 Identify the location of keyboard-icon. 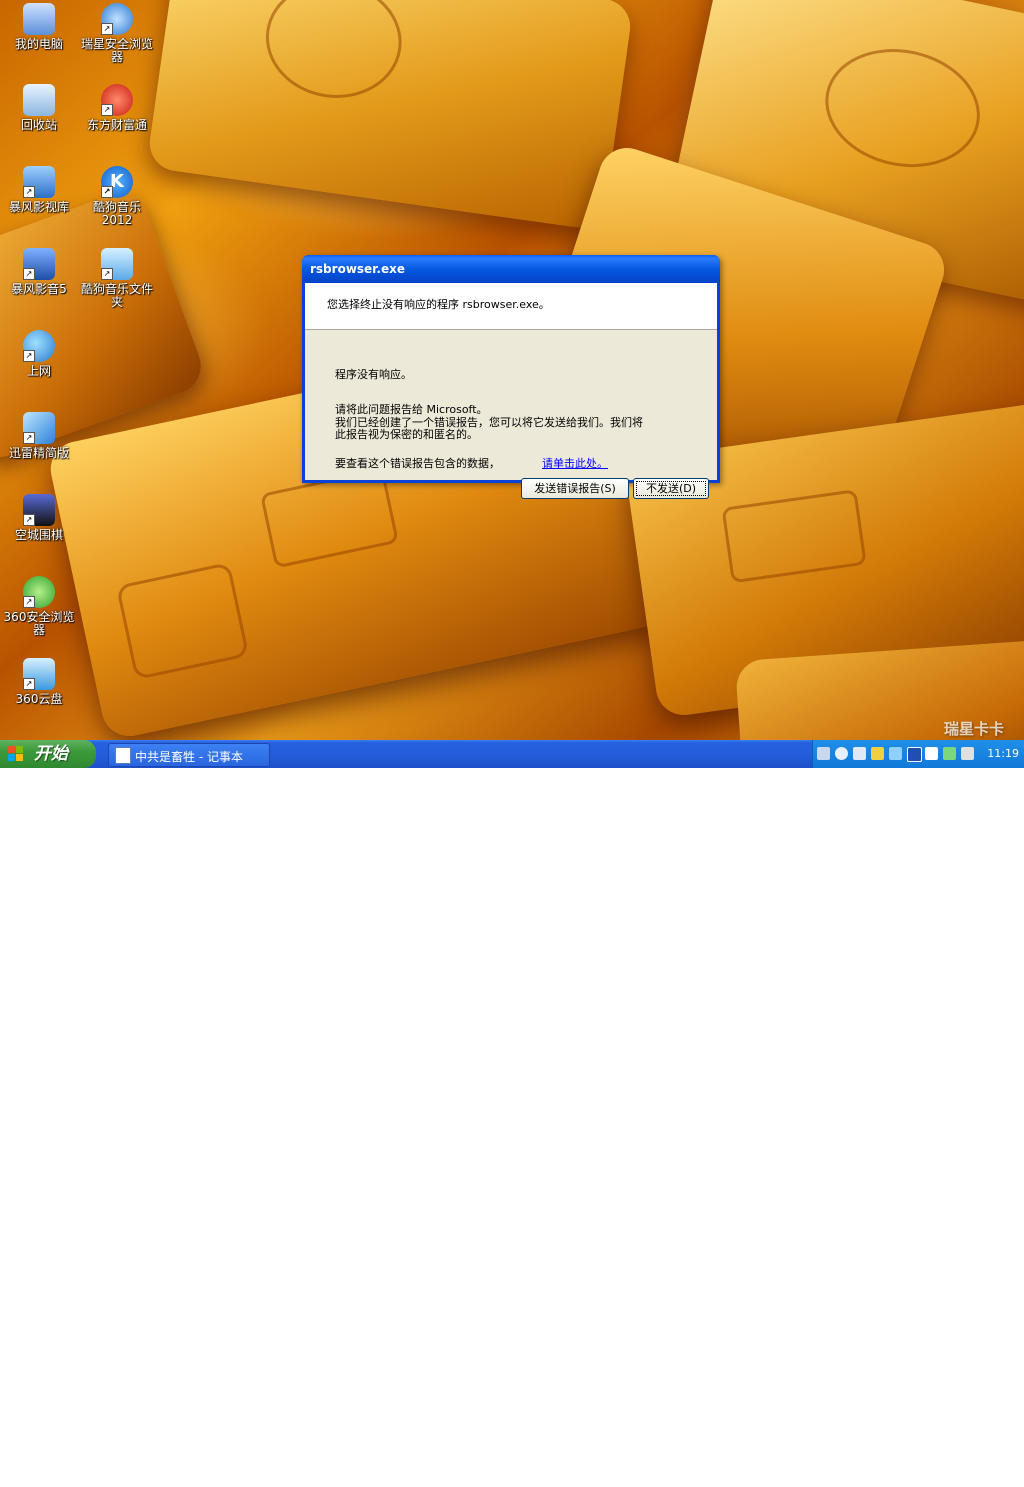
(823, 753).